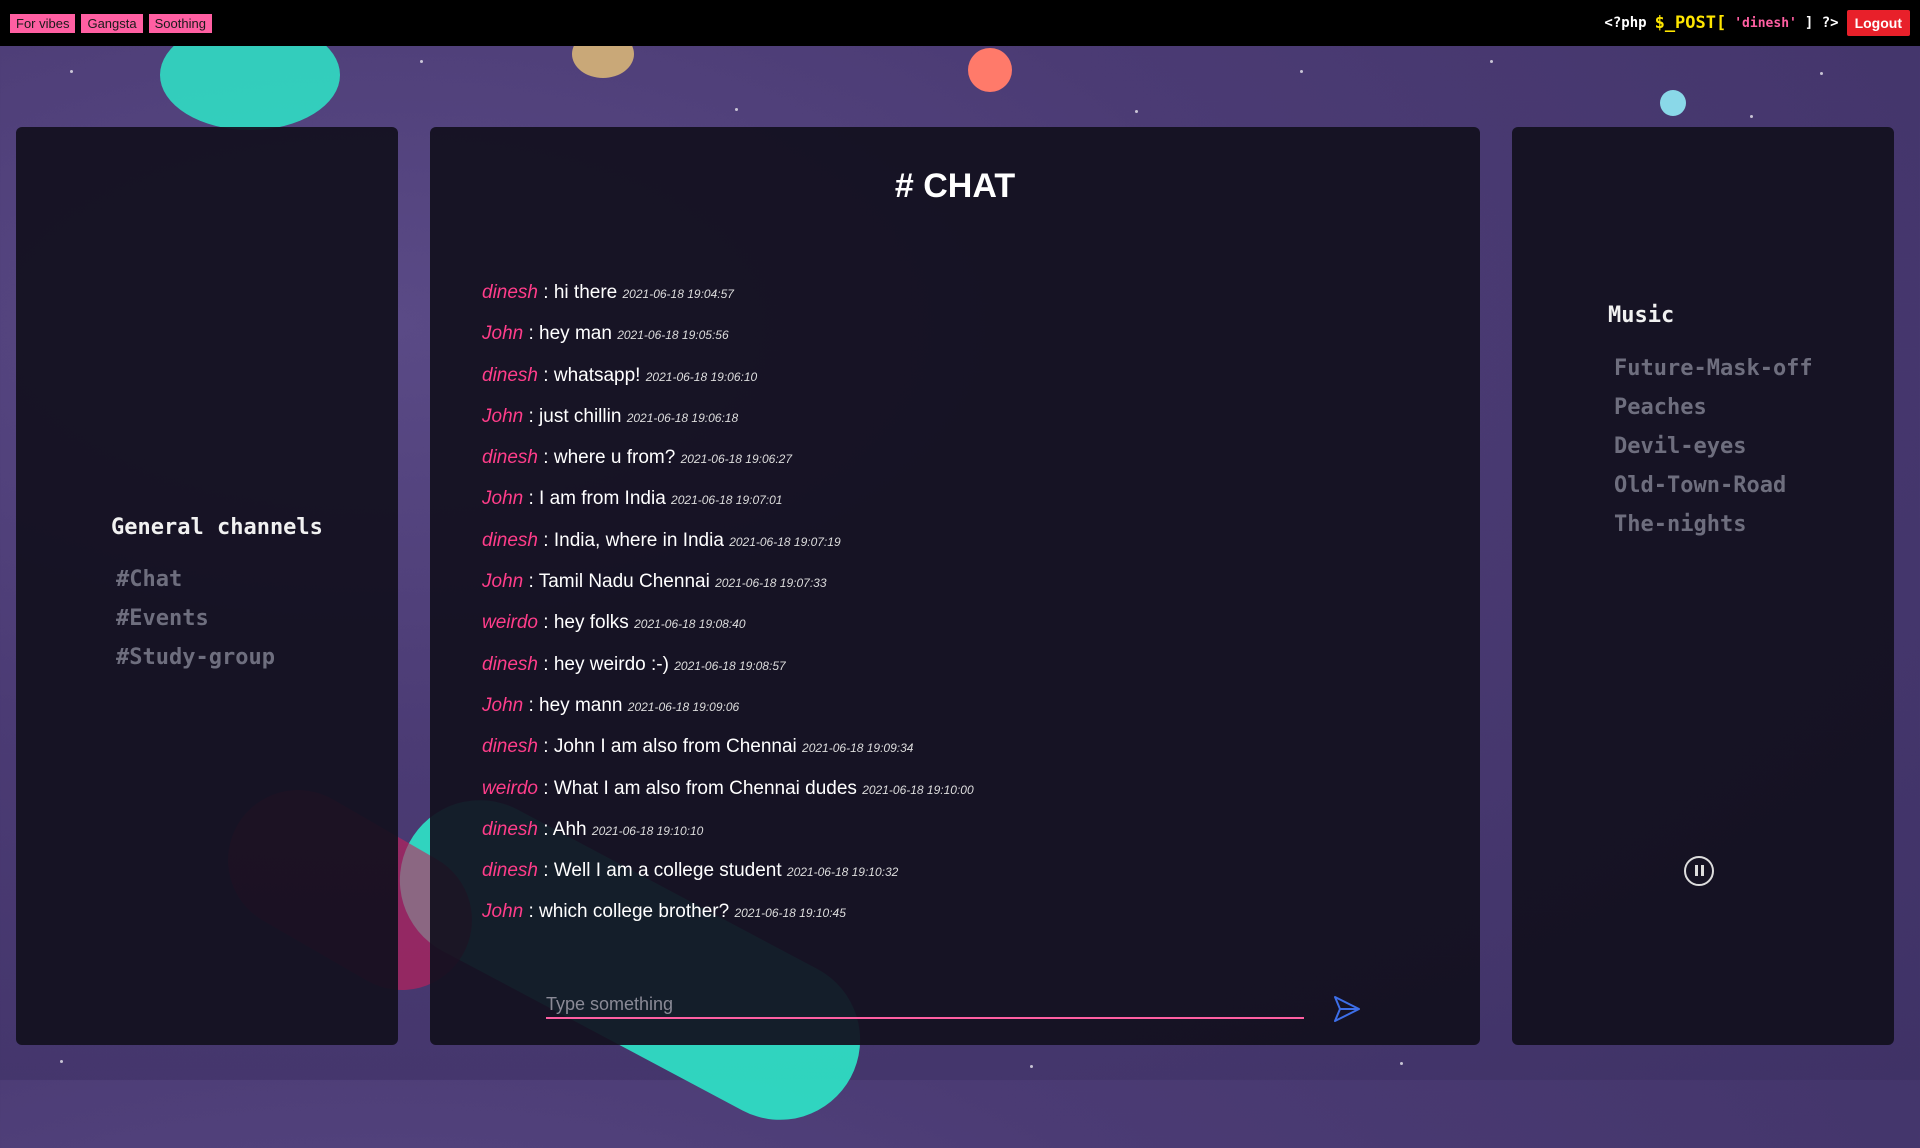 The width and height of the screenshot is (1920, 1148). What do you see at coordinates (990, 70) in the screenshot?
I see `planet-red-small` at bounding box center [990, 70].